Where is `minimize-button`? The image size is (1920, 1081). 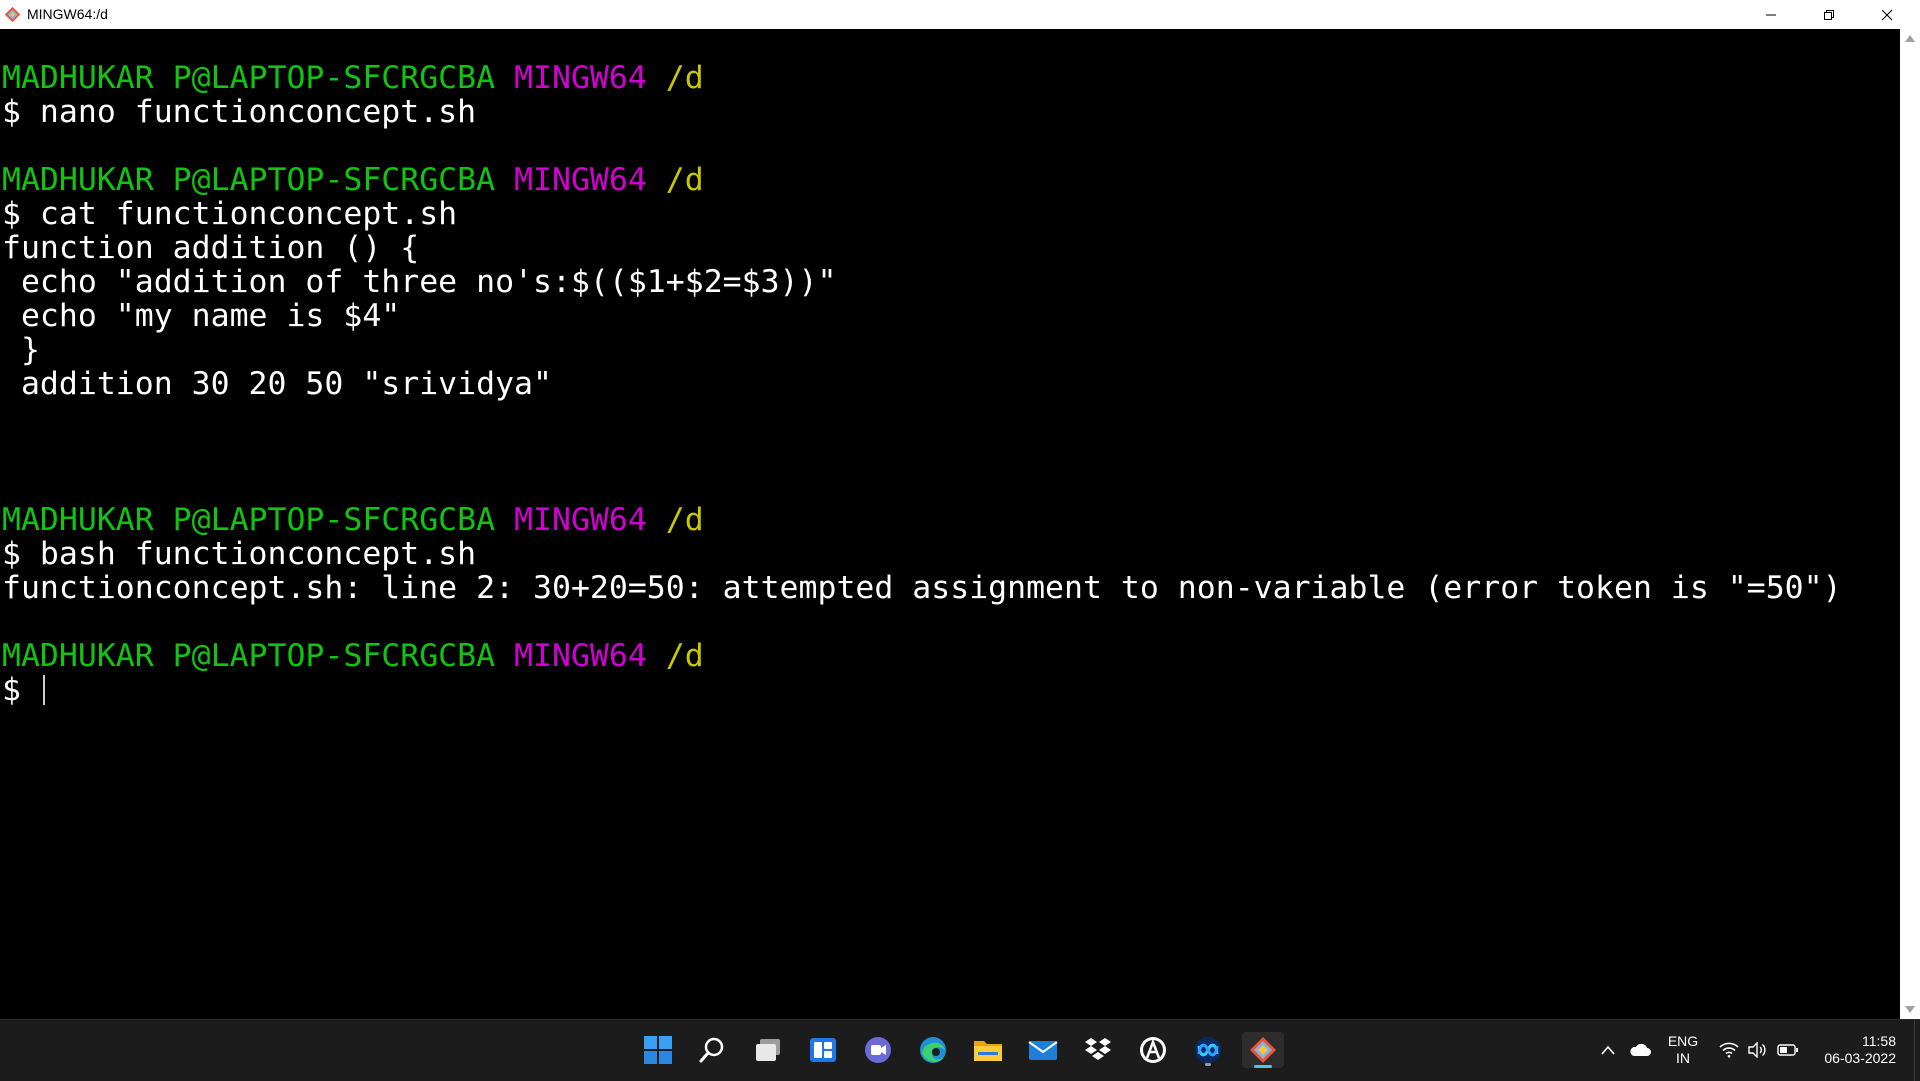 minimize-button is located at coordinates (1771, 14).